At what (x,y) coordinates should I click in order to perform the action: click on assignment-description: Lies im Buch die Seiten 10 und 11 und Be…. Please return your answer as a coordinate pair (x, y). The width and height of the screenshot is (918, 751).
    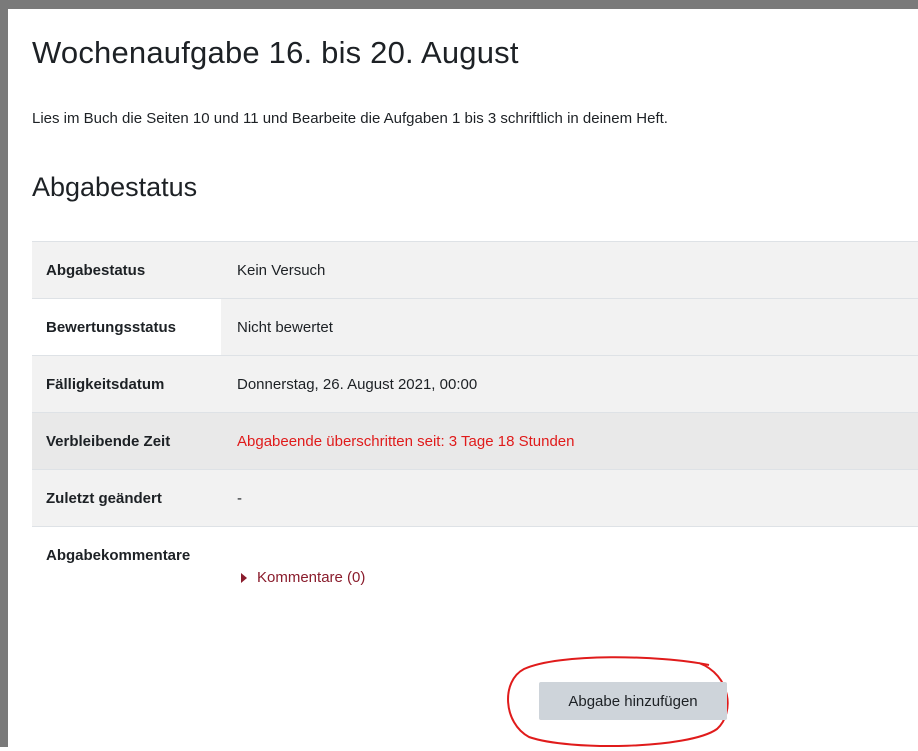
    Looking at the image, I should click on (350, 118).